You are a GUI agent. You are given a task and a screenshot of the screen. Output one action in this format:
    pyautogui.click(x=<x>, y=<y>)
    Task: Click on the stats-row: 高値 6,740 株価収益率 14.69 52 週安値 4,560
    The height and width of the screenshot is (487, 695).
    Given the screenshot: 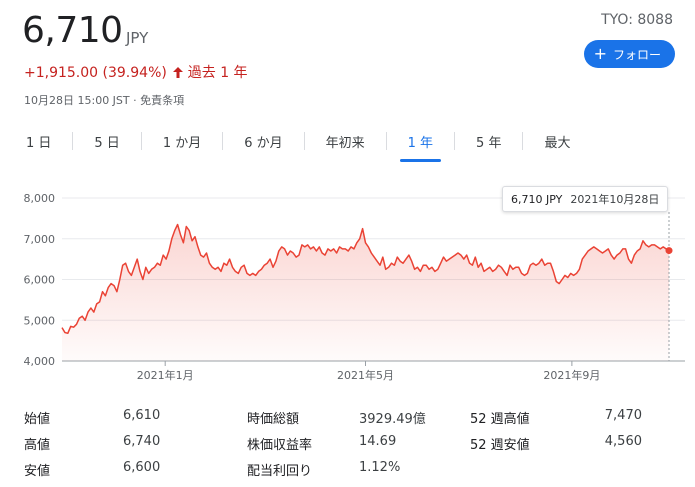 What is the action you would take?
    pyautogui.click(x=347, y=443)
    